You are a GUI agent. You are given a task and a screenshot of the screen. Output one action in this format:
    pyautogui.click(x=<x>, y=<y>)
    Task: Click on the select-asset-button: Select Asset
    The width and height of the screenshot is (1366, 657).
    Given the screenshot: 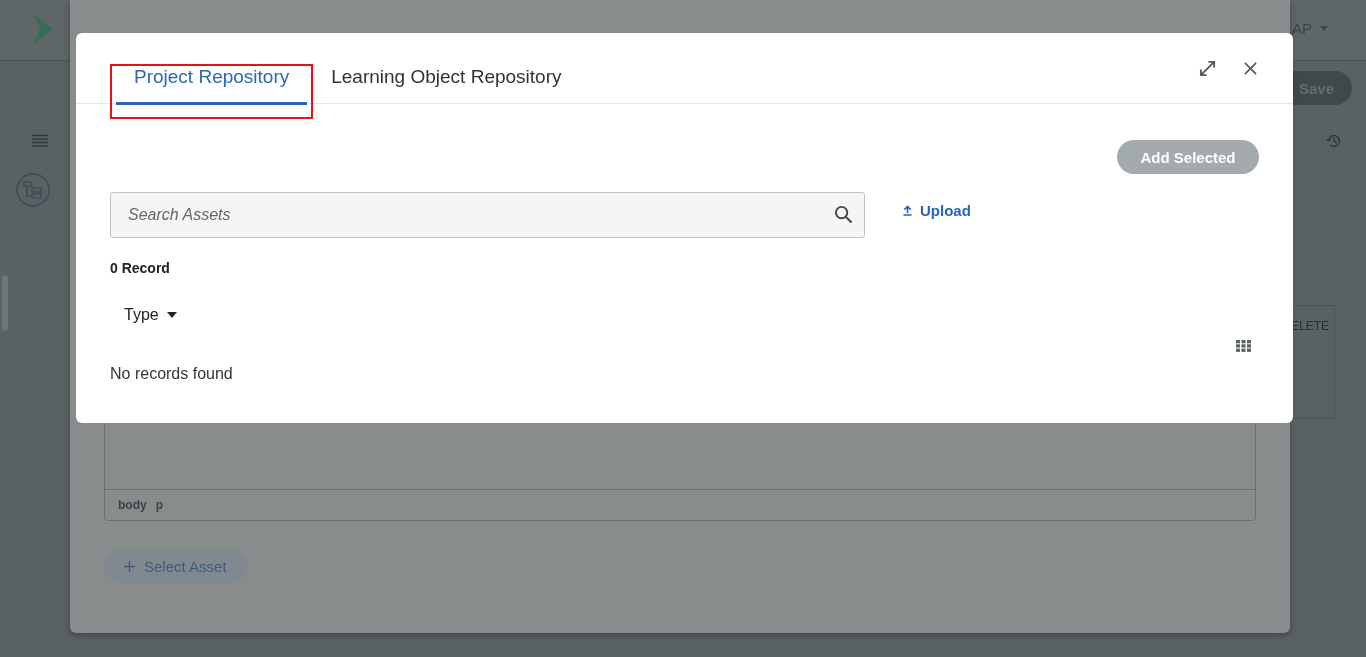 What is the action you would take?
    pyautogui.click(x=175, y=566)
    